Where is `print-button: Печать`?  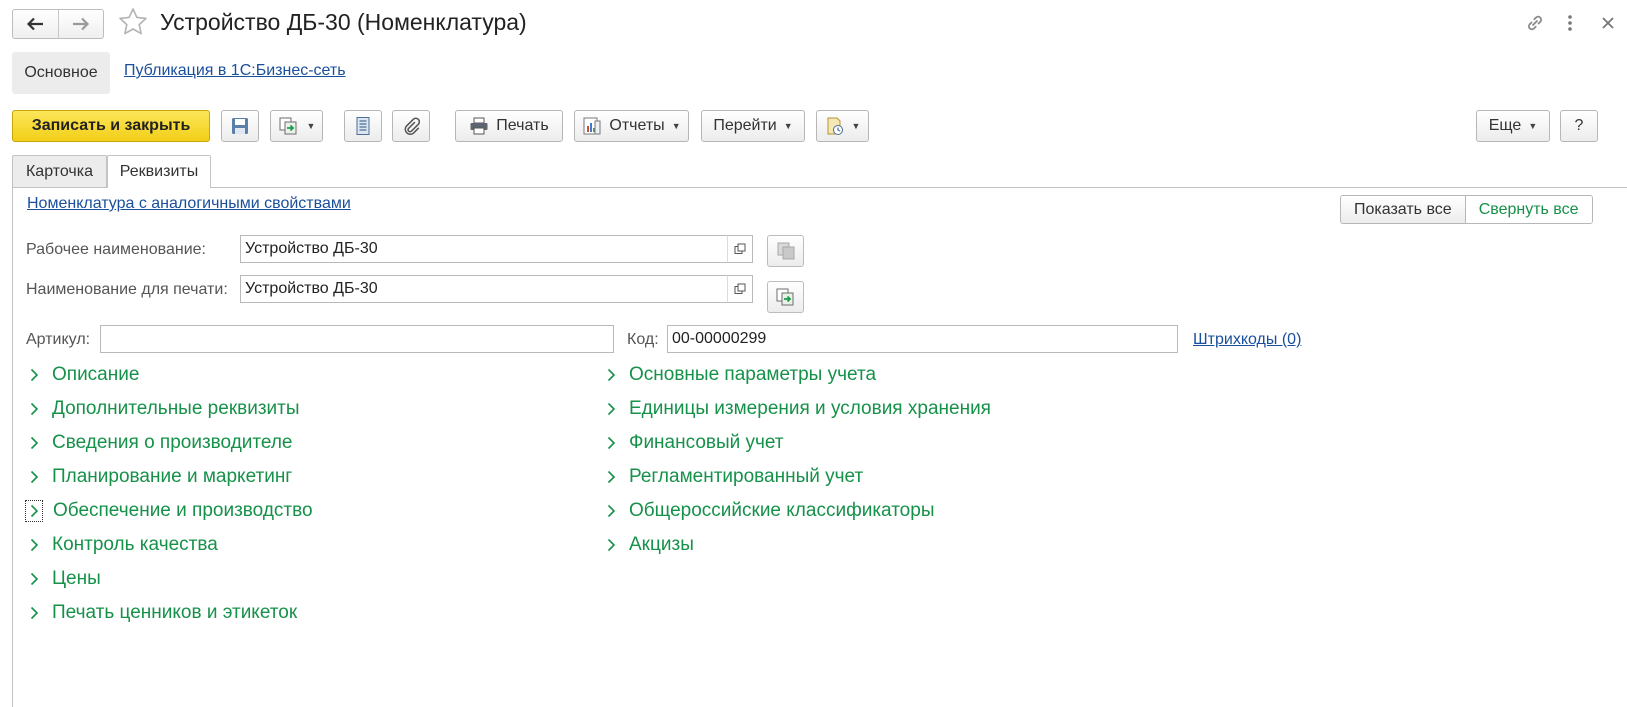
print-button: Печать is located at coordinates (509, 126).